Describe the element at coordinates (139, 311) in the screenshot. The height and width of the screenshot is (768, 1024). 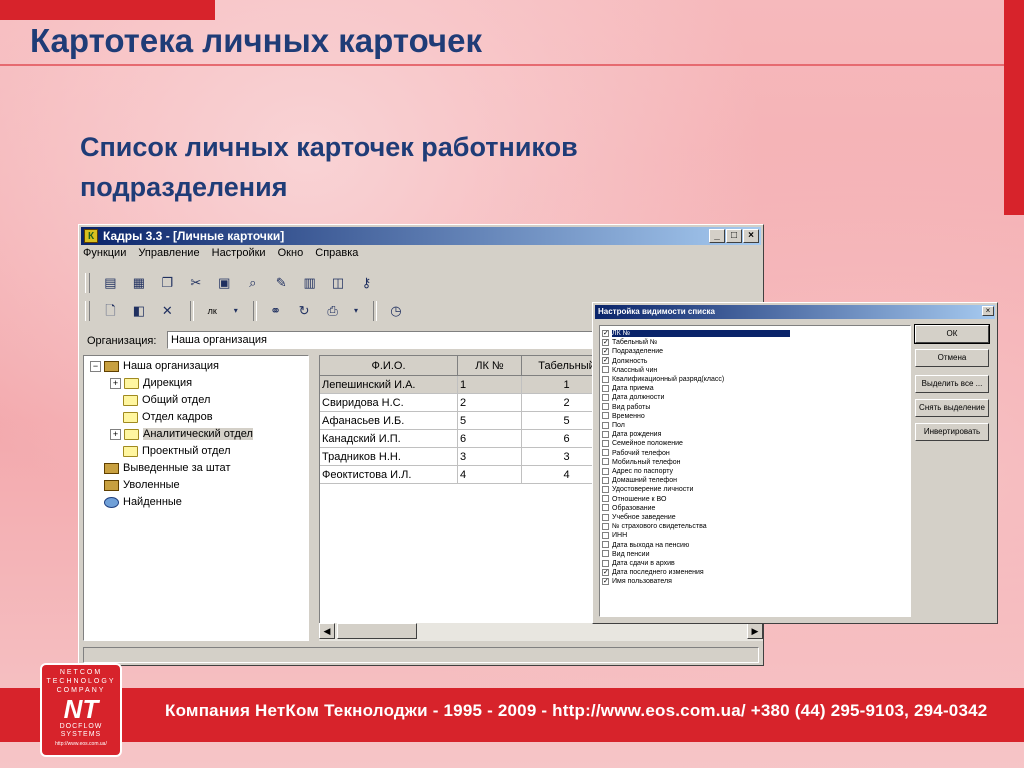
I see `open-document-icon: ◧` at that location.